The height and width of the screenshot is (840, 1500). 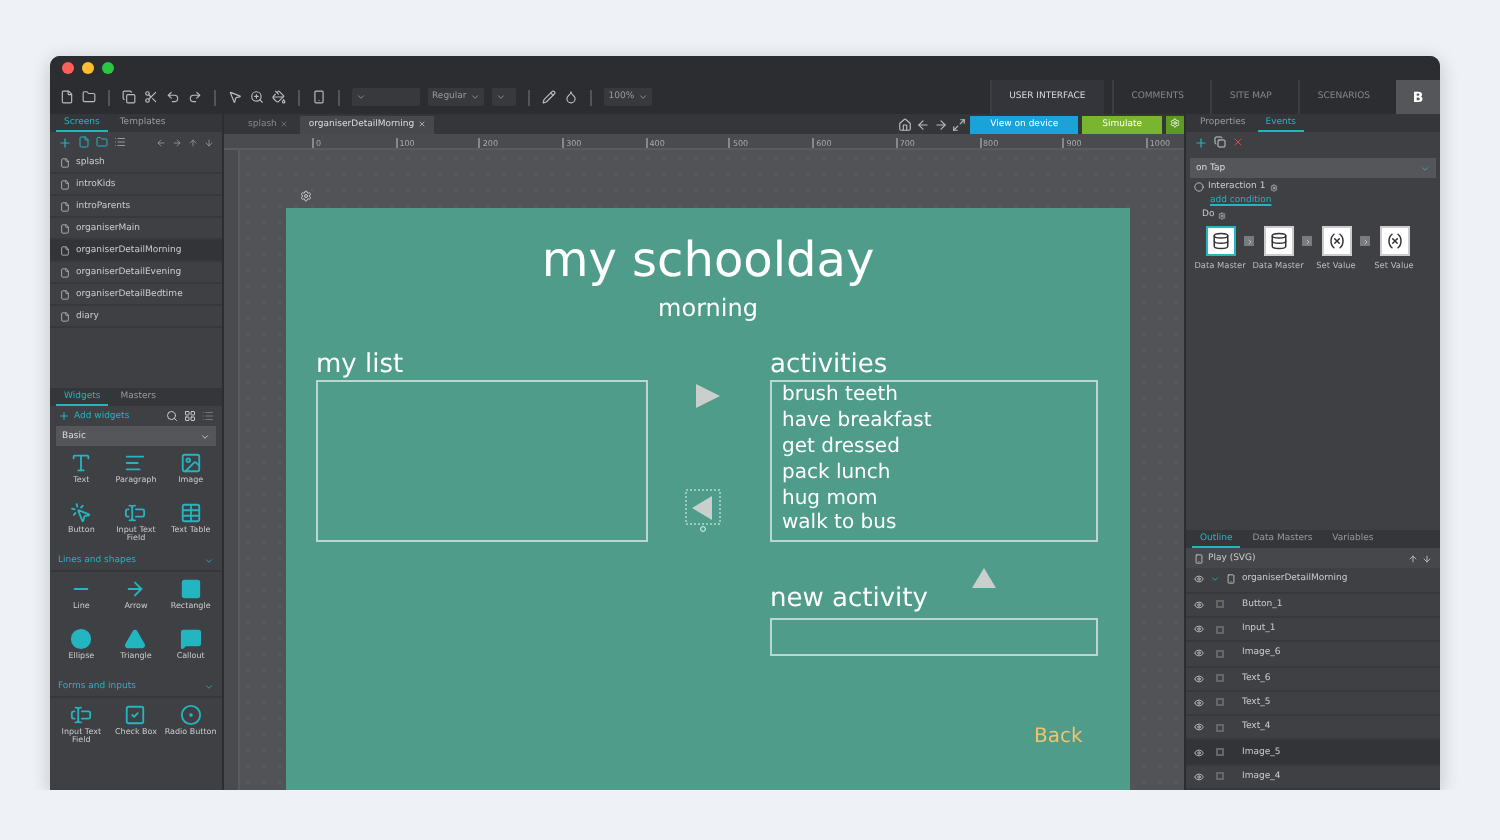 What do you see at coordinates (941, 124) in the screenshot?
I see `forward-icon` at bounding box center [941, 124].